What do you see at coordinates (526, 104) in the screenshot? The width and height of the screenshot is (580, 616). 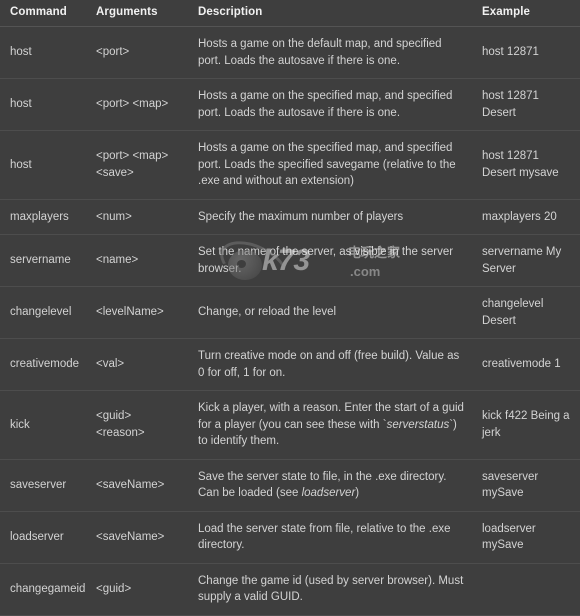 I see `cell-example: host 12871 Desert` at bounding box center [526, 104].